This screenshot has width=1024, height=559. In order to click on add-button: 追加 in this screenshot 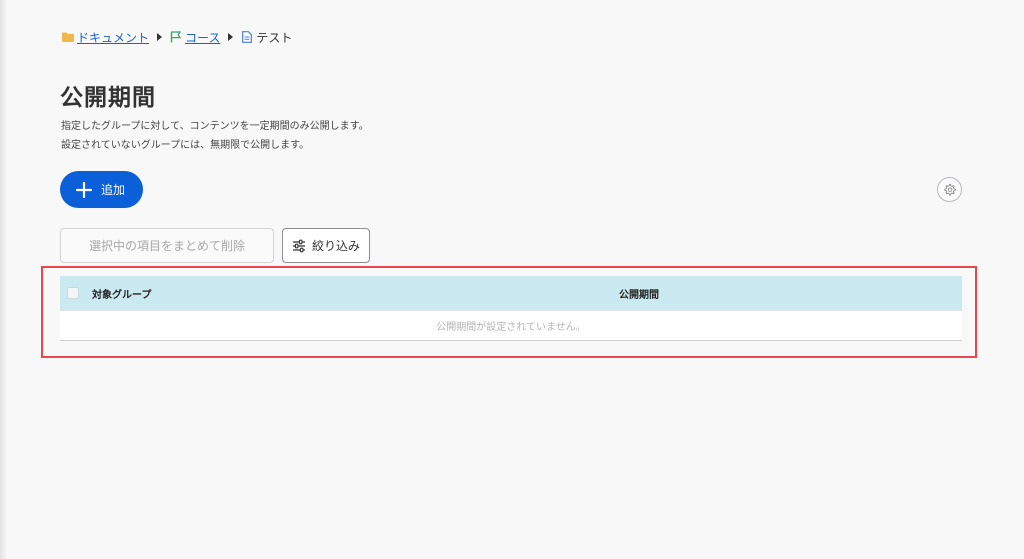, I will do `click(101, 189)`.